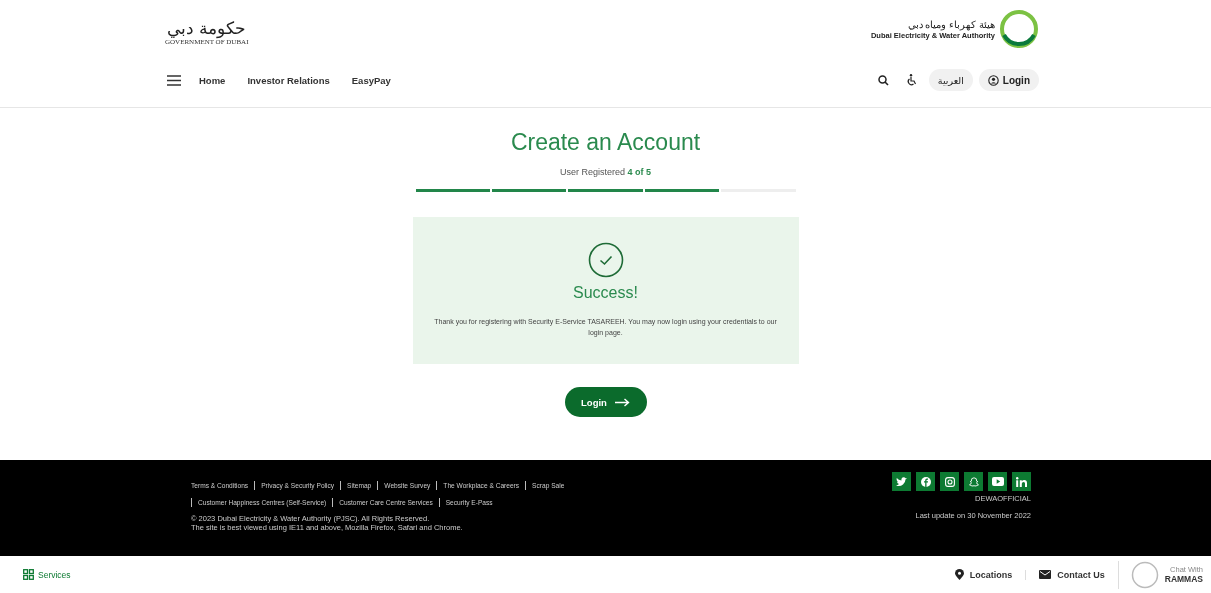 This screenshot has width=1211, height=593. I want to click on logo-arabic-text: حكومة دبي, so click(207, 28).